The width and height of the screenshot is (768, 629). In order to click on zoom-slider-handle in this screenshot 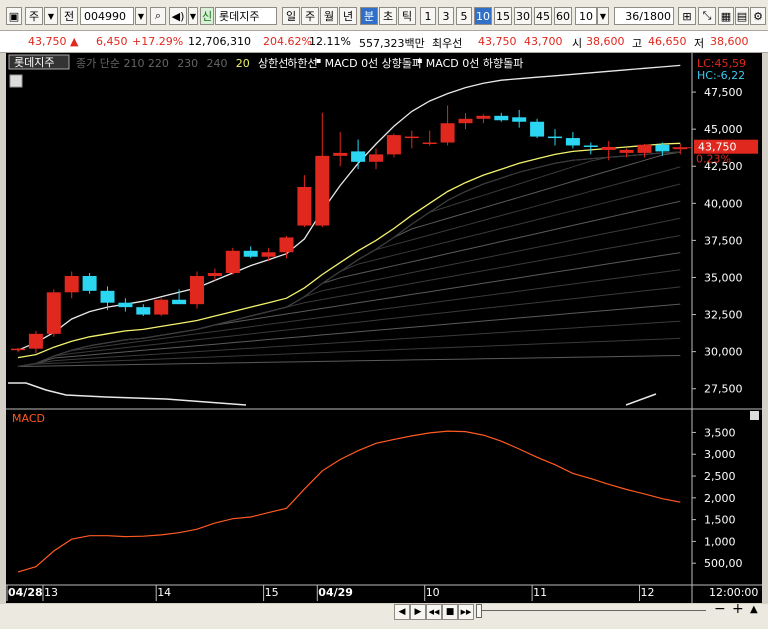, I will do `click(479, 611)`.